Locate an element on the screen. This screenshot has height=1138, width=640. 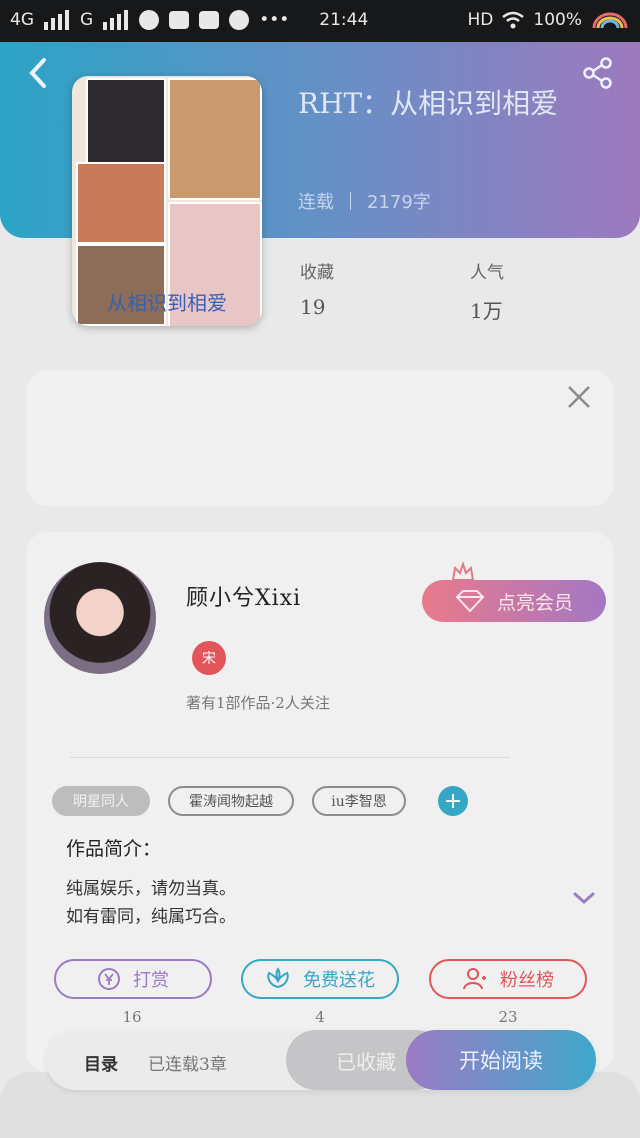
fan-count: 23 is located at coordinates (508, 1017).